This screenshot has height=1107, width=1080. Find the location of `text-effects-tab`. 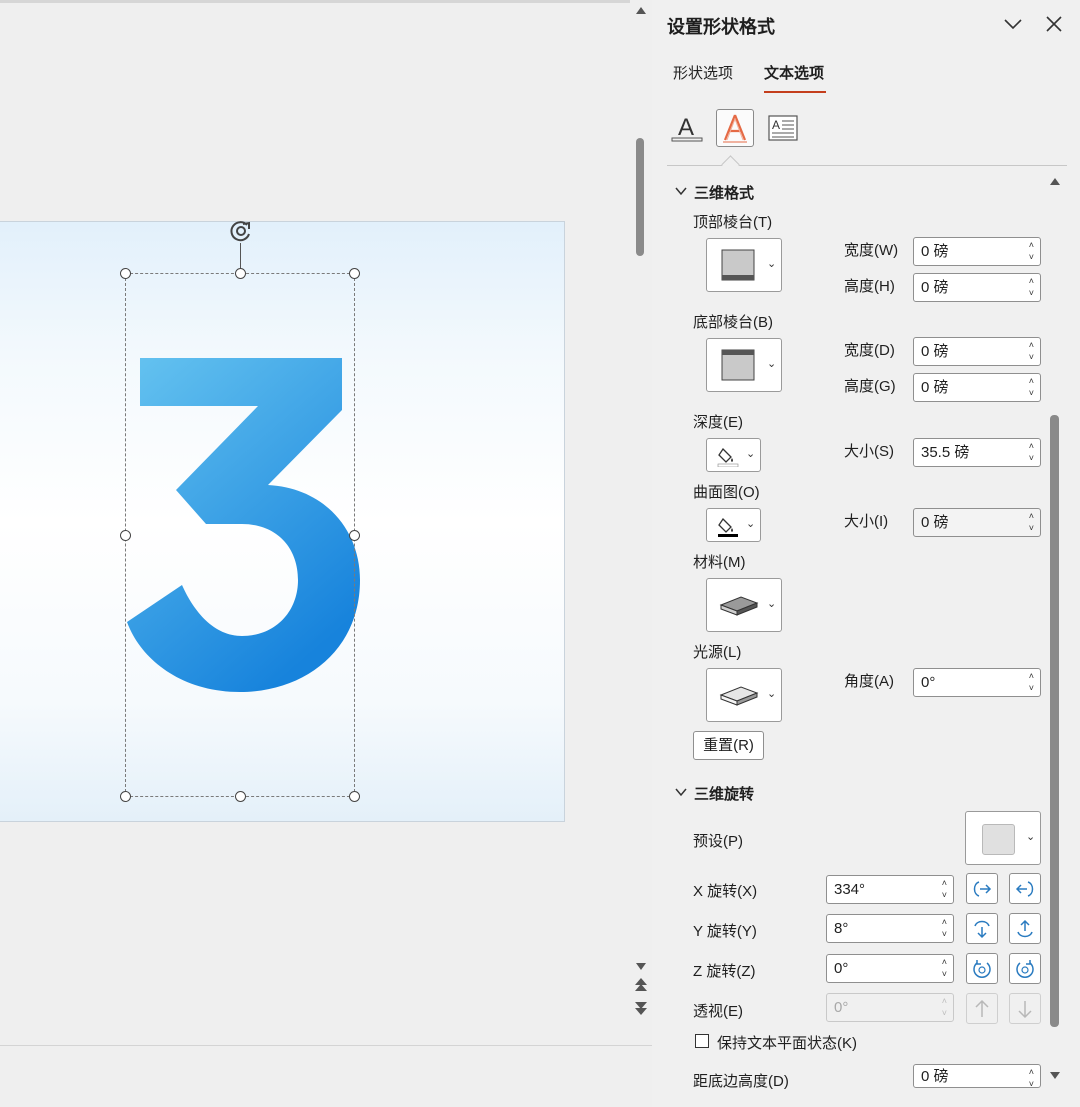

text-effects-tab is located at coordinates (735, 128).